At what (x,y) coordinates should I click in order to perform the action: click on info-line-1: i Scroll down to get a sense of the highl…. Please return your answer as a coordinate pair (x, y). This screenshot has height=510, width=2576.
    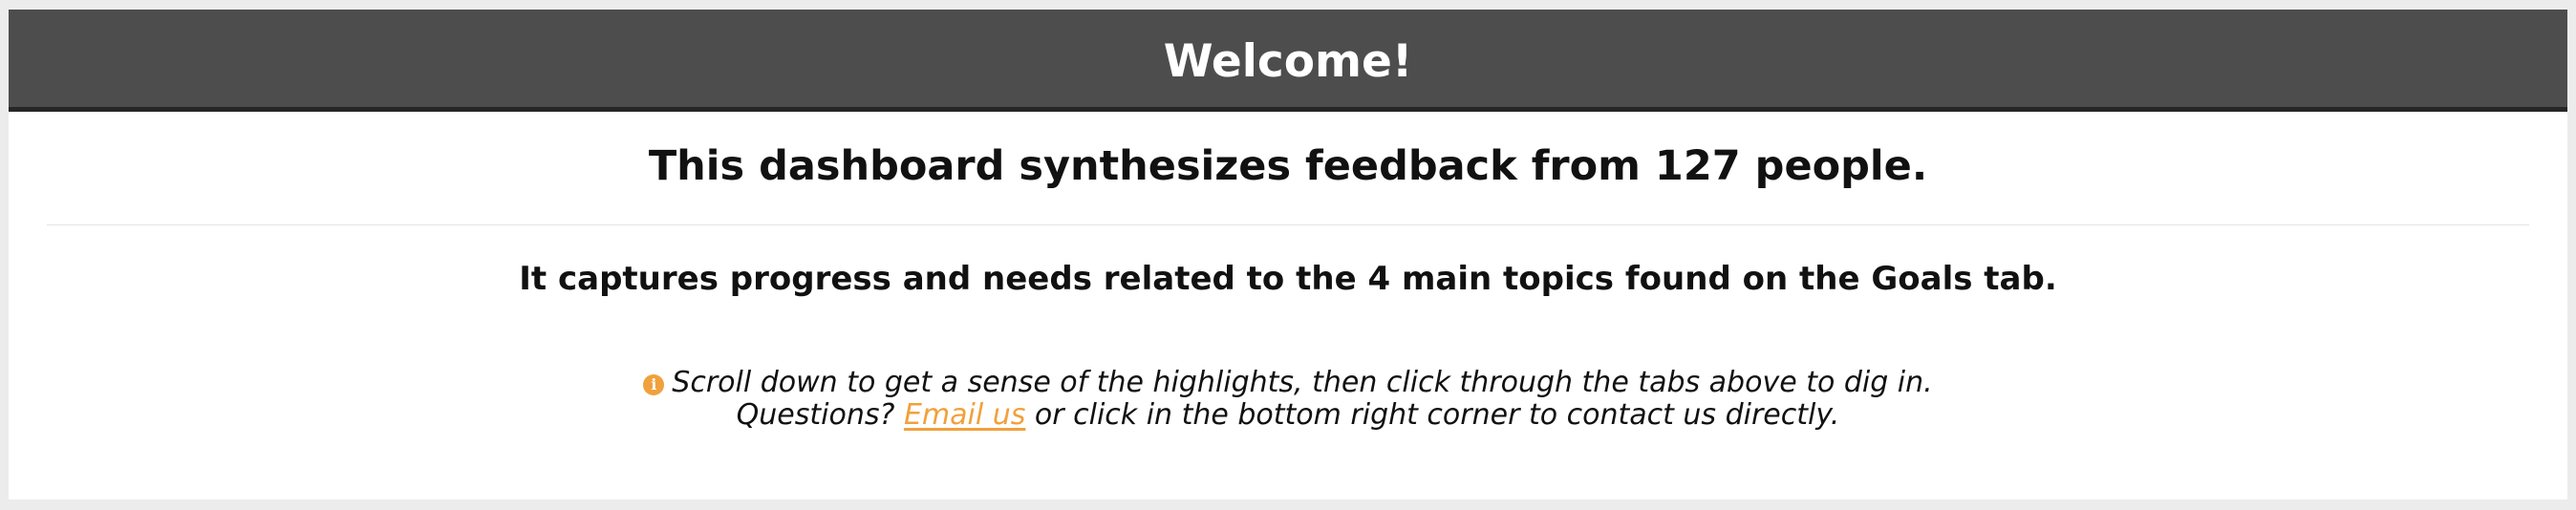
    Looking at the image, I should click on (1288, 383).